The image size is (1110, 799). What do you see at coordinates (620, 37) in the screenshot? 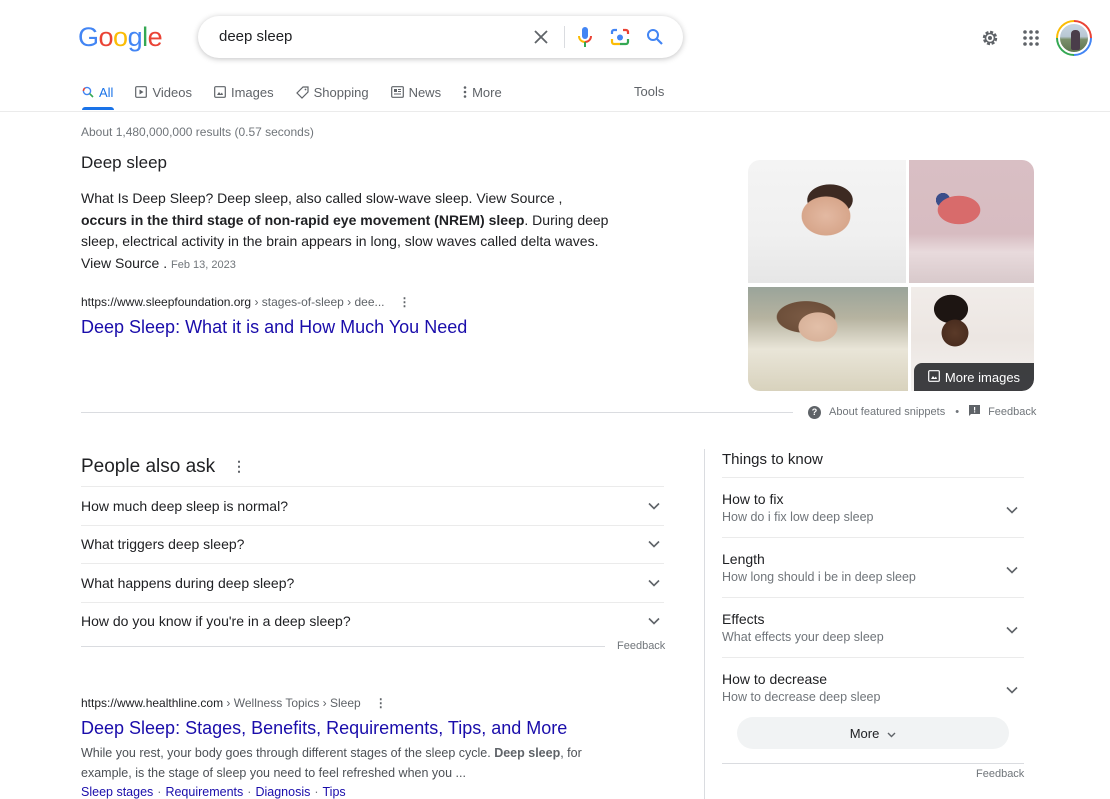
I see `camera-lens-icon` at bounding box center [620, 37].